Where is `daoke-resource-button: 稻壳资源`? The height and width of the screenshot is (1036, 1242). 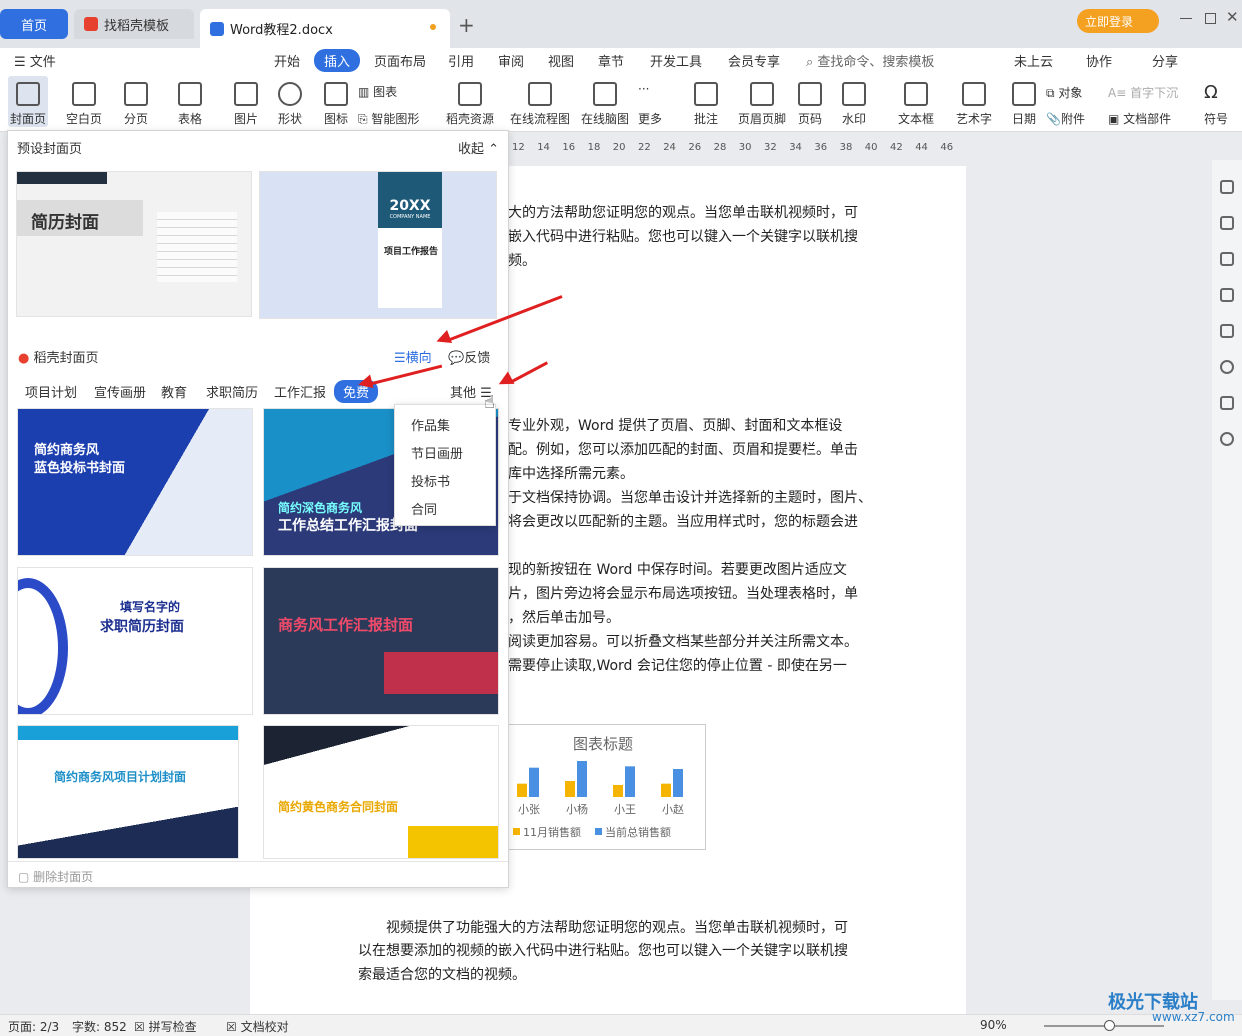
daoke-resource-button: 稻壳资源 is located at coordinates (470, 101).